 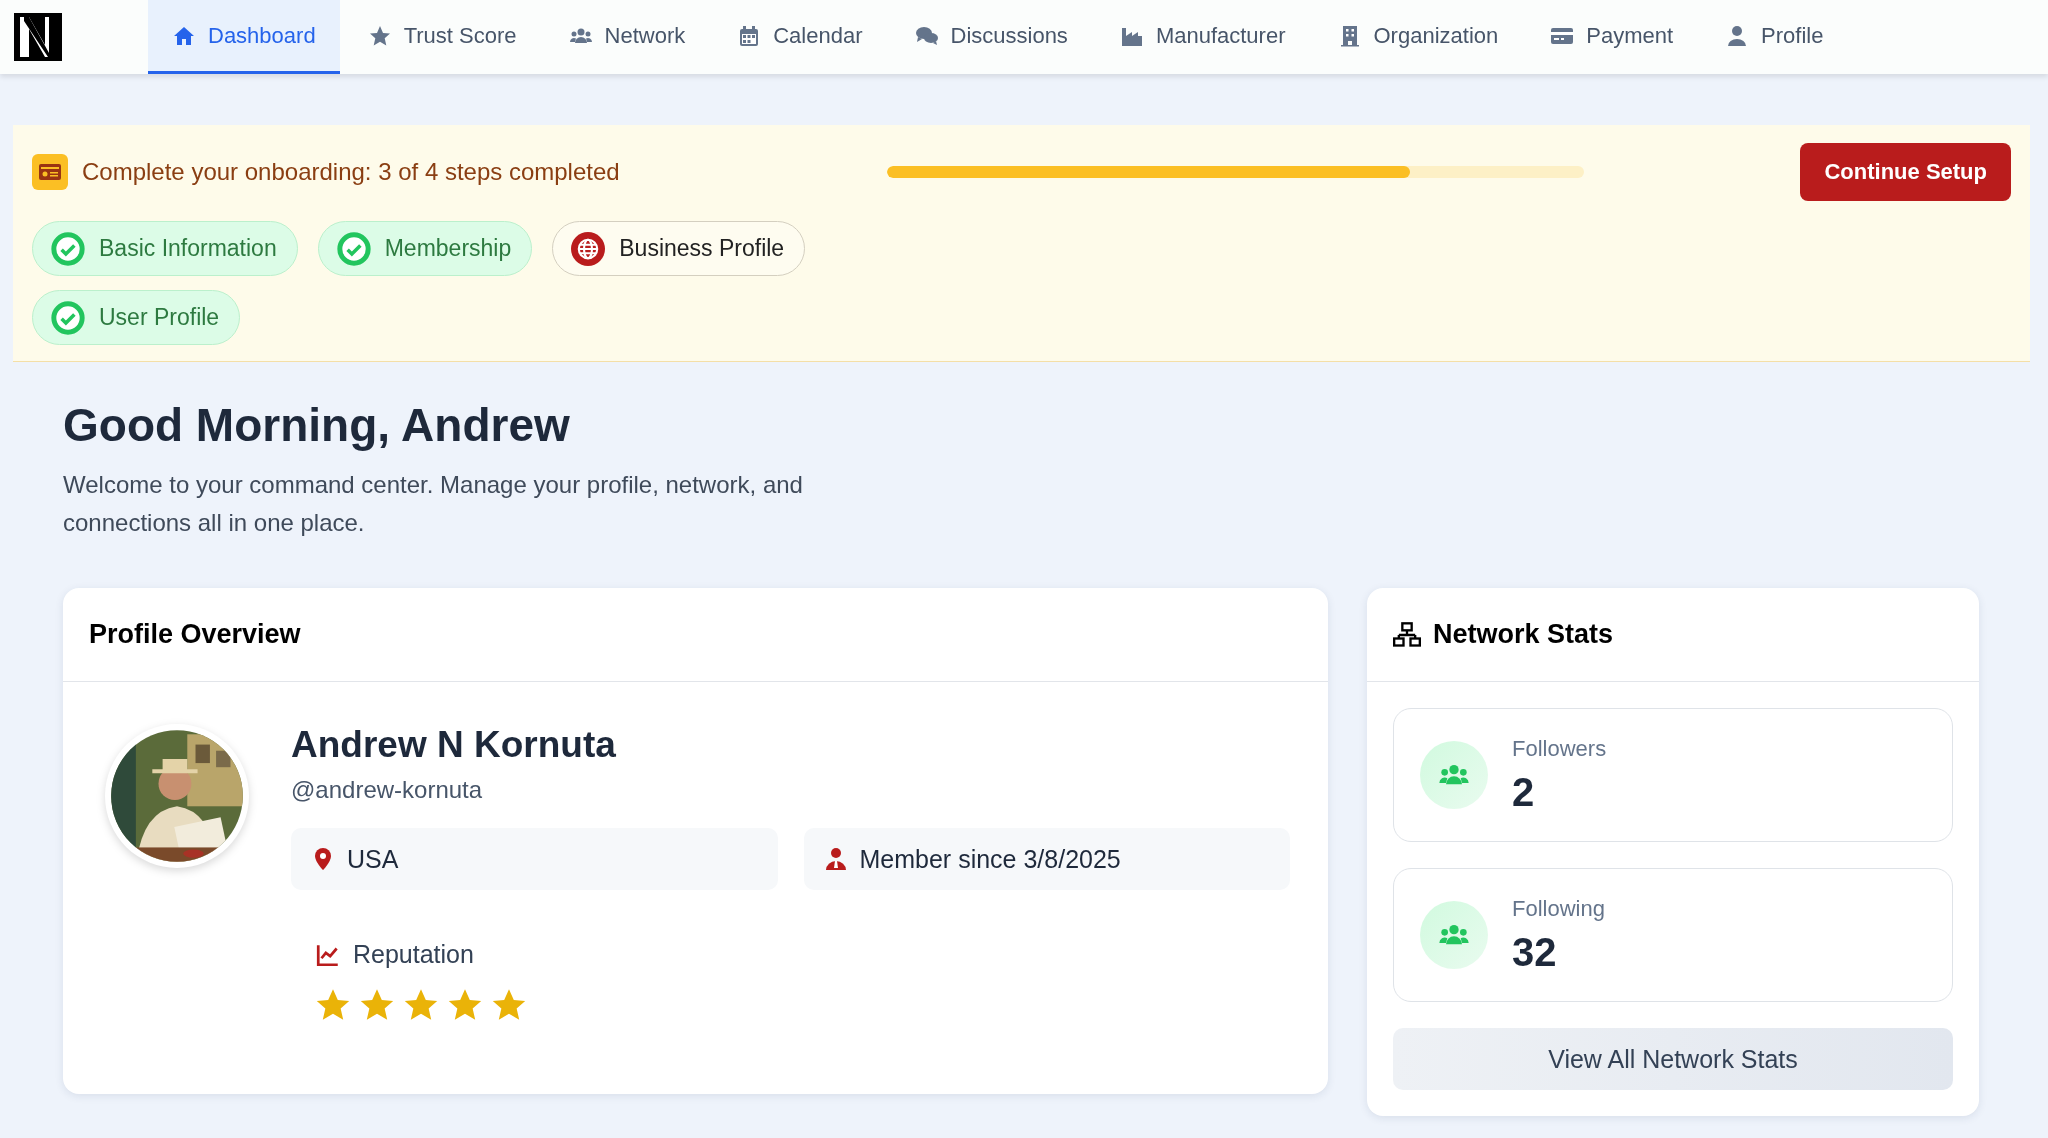 What do you see at coordinates (425, 248) in the screenshot?
I see `step-chip: Membership` at bounding box center [425, 248].